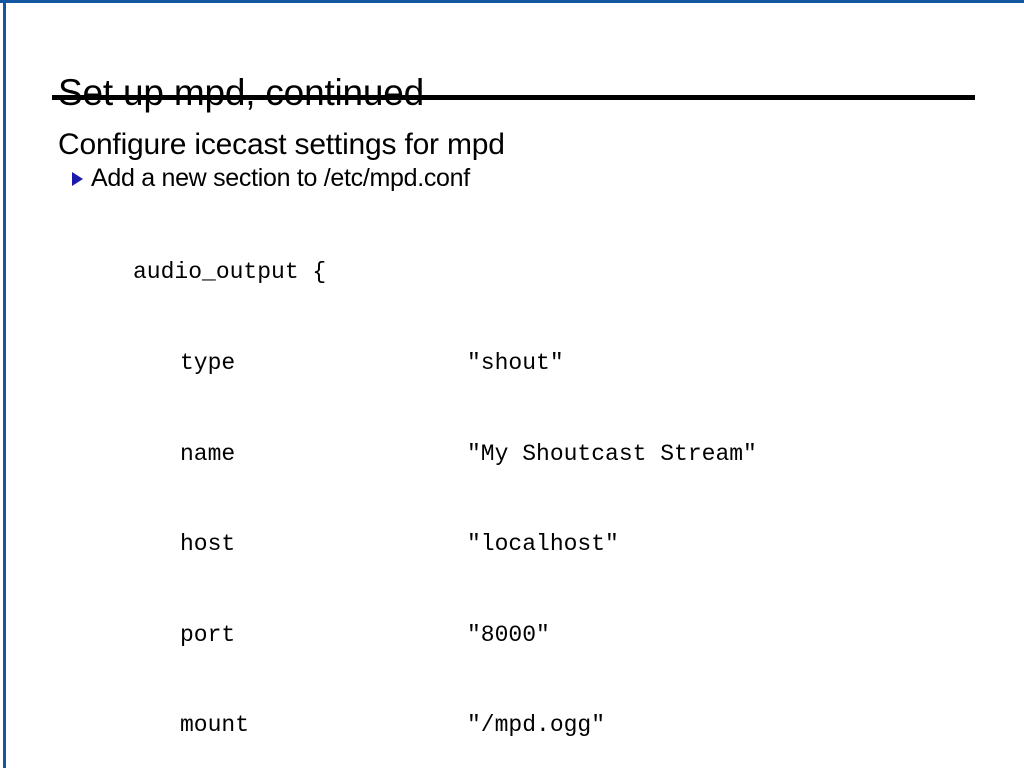 This screenshot has width=1024, height=768. Describe the element at coordinates (445, 272) in the screenshot. I see `code-line-open: audio_output {` at that location.